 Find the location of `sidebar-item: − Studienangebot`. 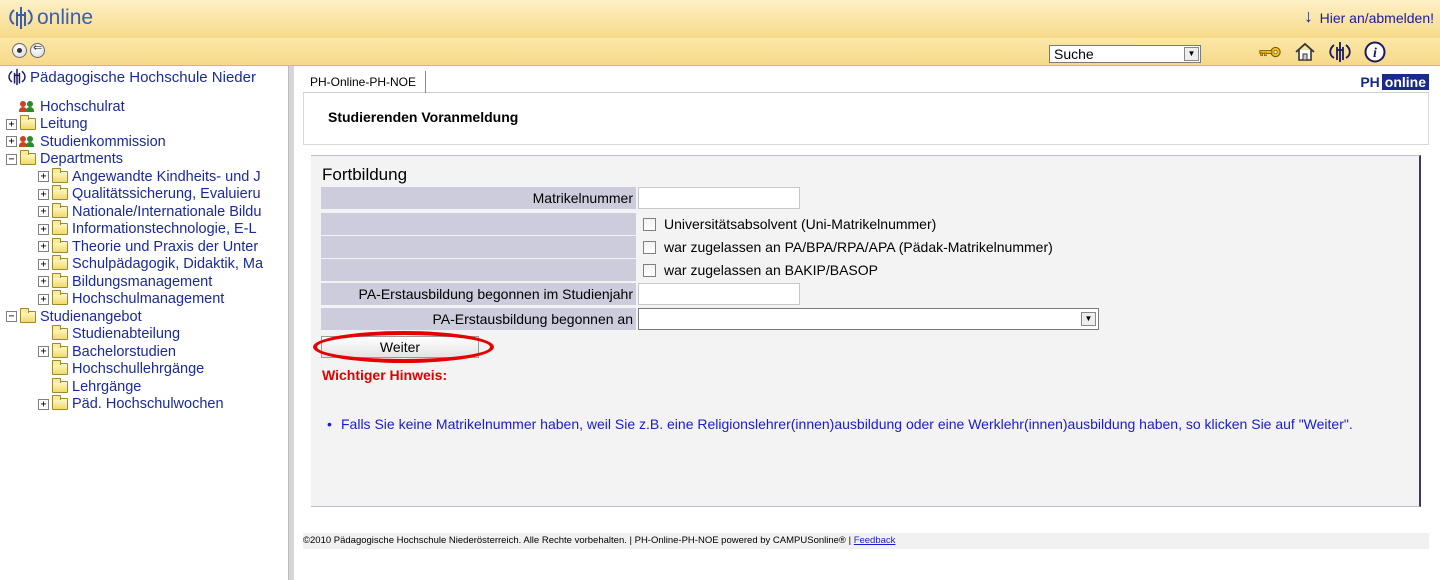

sidebar-item: − Studienangebot is located at coordinates (144, 316).